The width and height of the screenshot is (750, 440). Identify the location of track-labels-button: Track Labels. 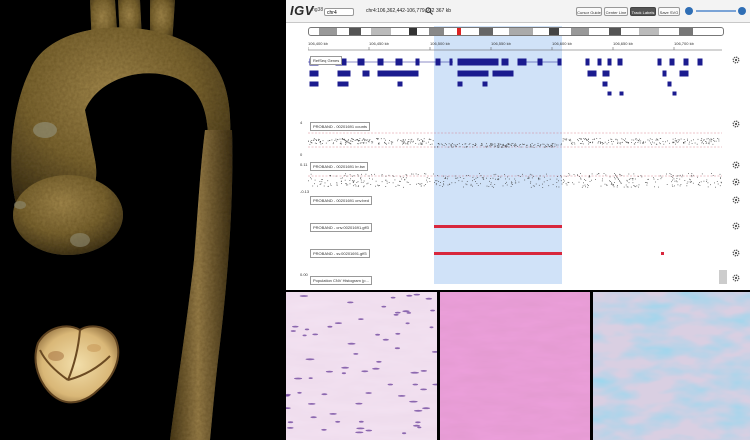
(643, 11).